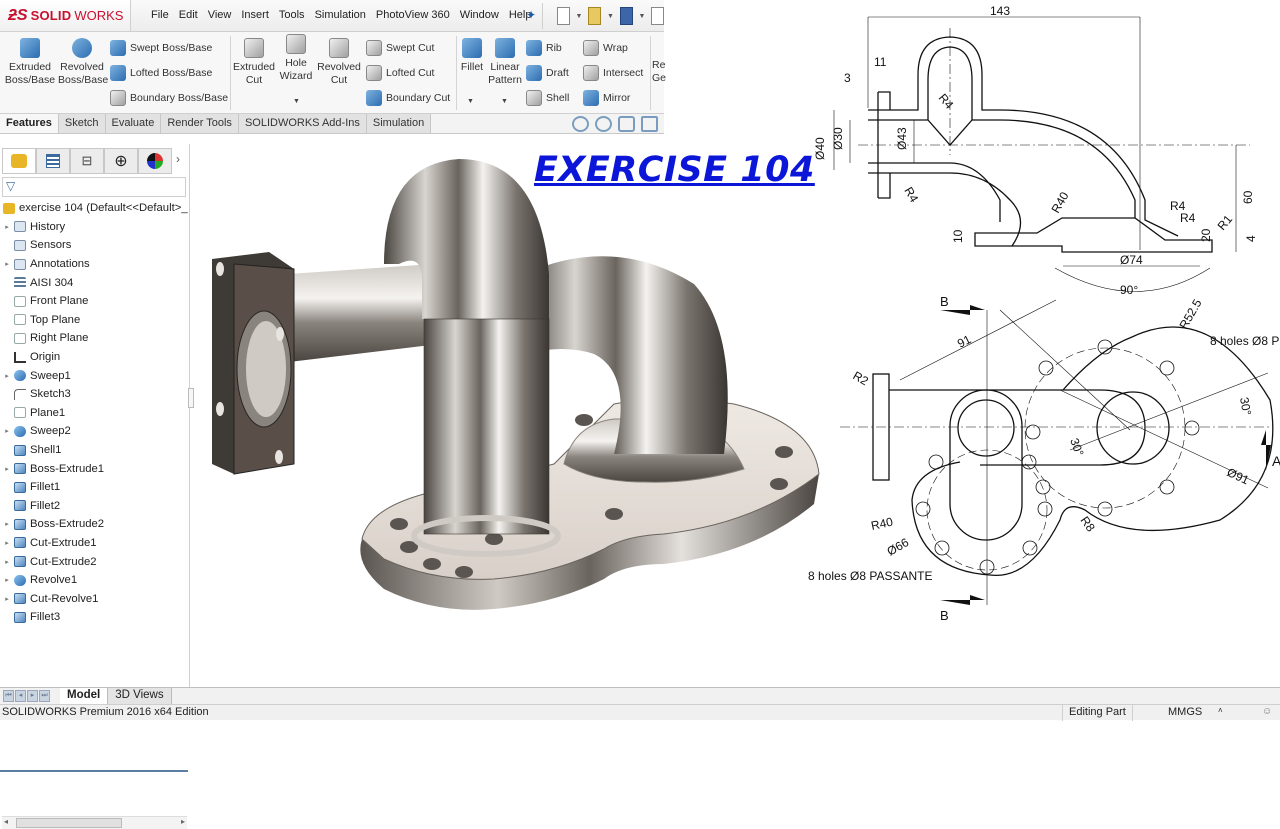  What do you see at coordinates (200, 123) in the screenshot?
I see `tab-render-tools: Render Tools` at bounding box center [200, 123].